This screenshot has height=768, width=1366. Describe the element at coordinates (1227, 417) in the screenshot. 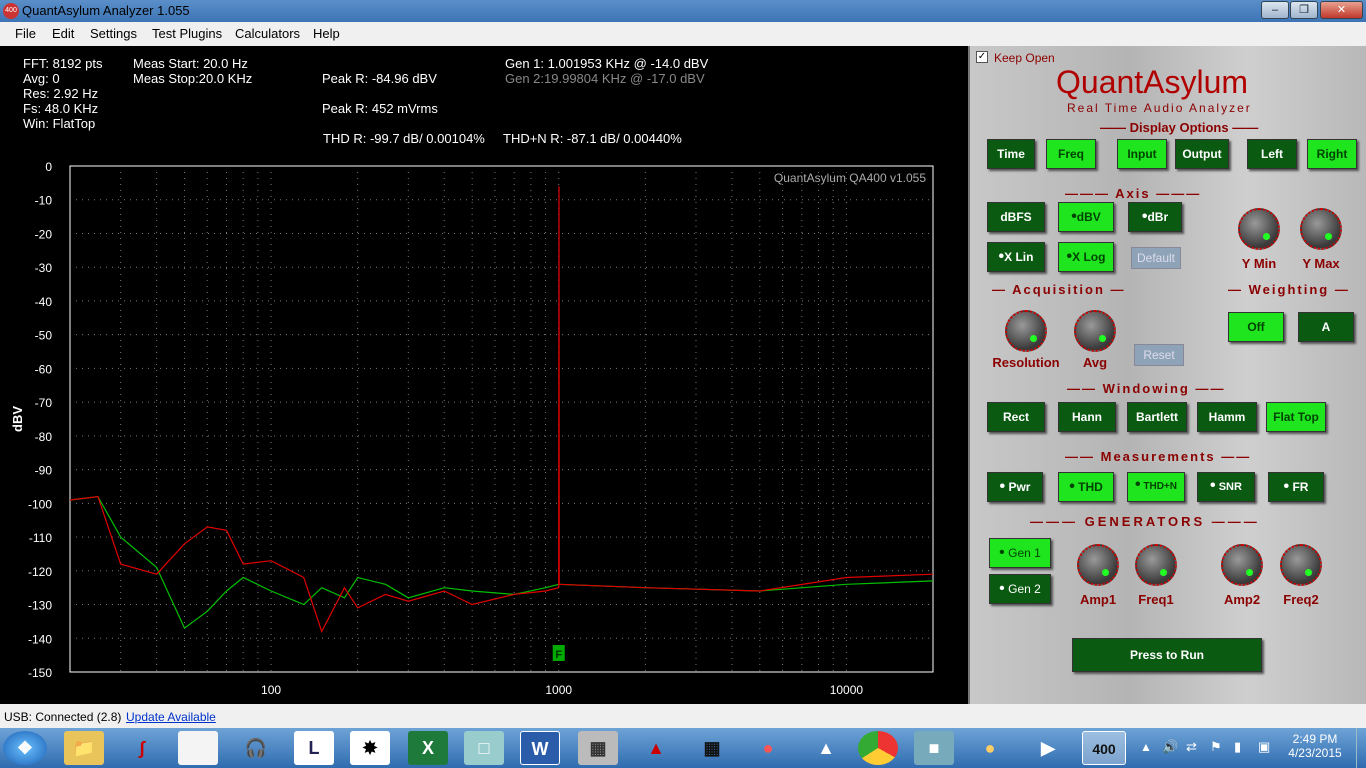

I see `hamm-button: Hamm` at that location.